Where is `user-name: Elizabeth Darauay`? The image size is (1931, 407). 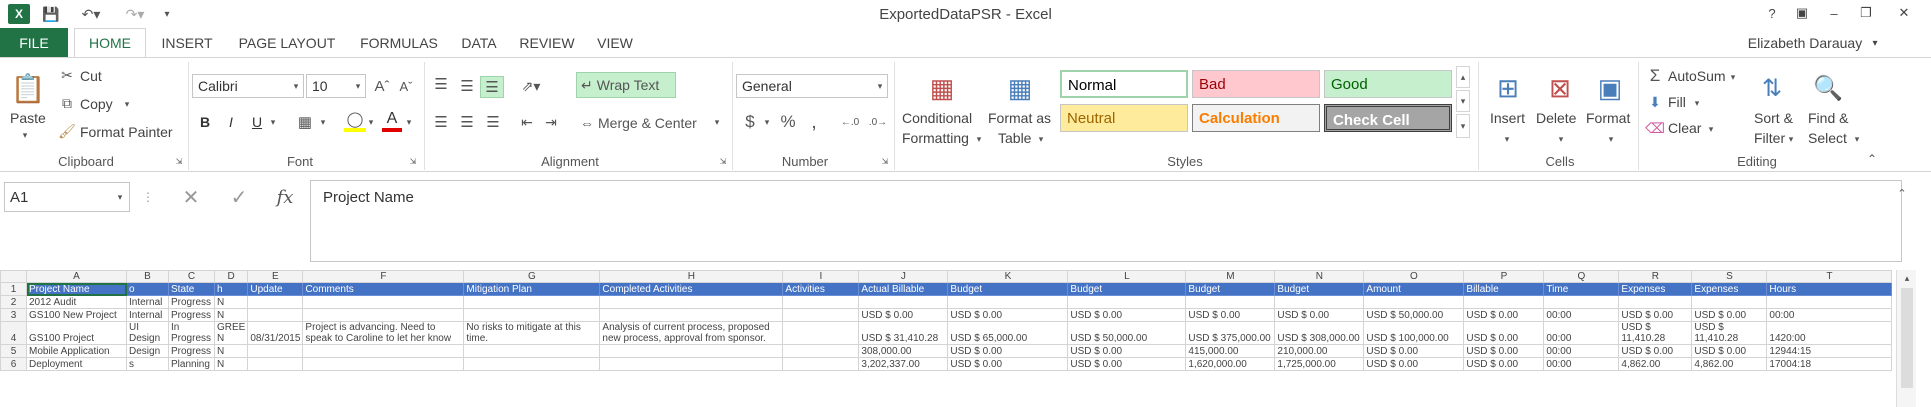
user-name: Elizabeth Darauay is located at coordinates (1805, 43).